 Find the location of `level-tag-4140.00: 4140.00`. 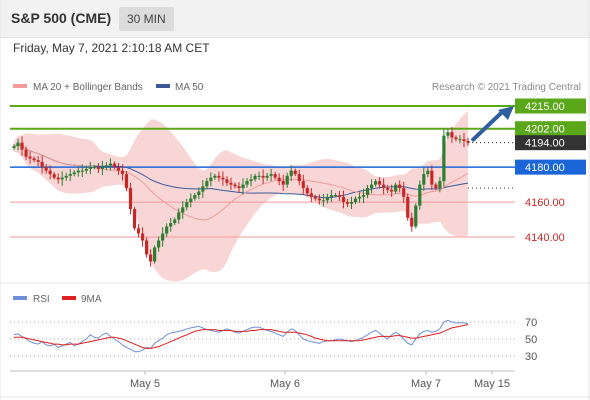

level-tag-4140.00: 4140.00 is located at coordinates (545, 238).